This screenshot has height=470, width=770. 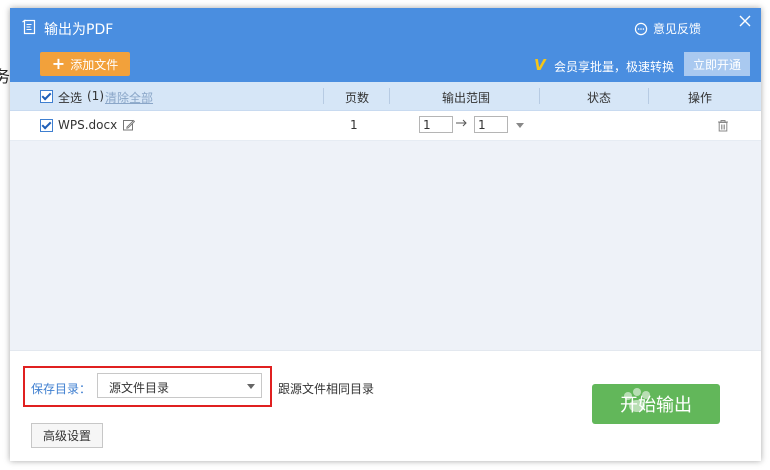 I want to click on advanced-settings-label: 高级设置, so click(x=66, y=436).